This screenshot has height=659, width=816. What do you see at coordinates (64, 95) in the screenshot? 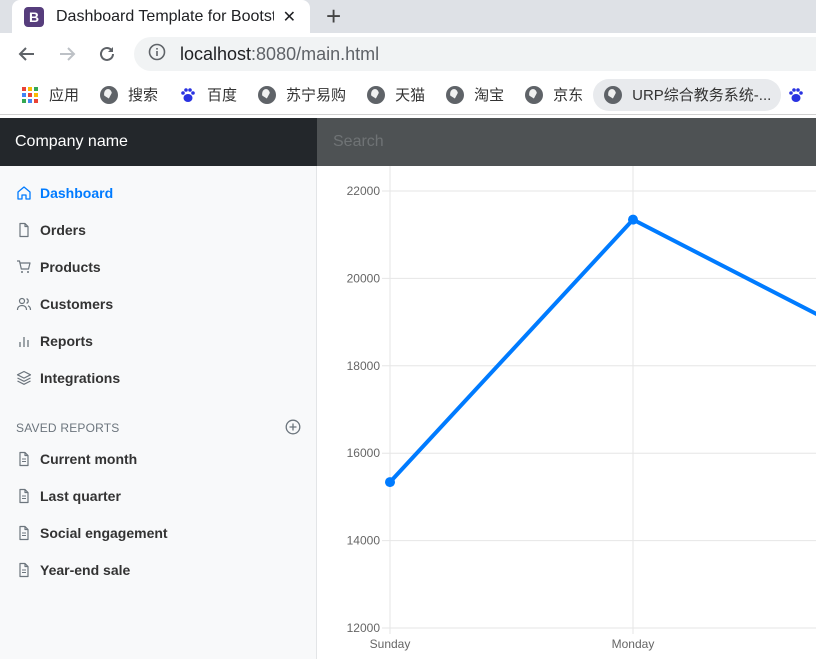
I see `bookmark-label: 应用` at bounding box center [64, 95].